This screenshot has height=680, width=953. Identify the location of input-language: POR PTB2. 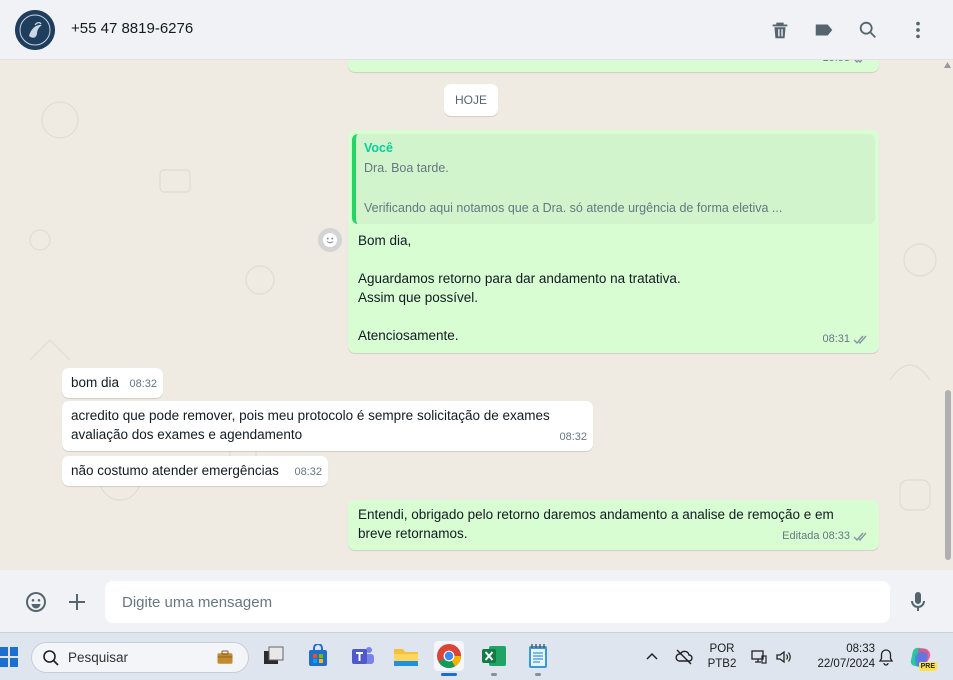
(722, 657).